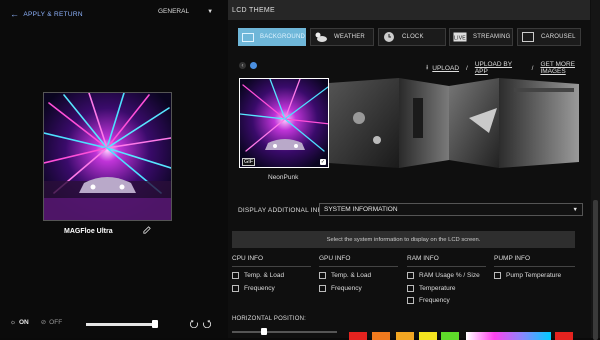 The width and height of the screenshot is (600, 340). I want to click on get-more-images-link: GET MORE IMAGES, so click(570, 68).